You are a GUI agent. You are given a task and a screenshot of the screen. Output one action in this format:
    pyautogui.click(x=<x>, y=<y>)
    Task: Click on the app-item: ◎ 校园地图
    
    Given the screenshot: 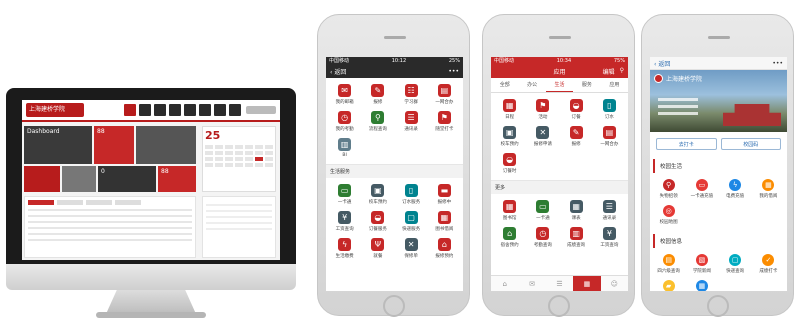 What is the action you would take?
    pyautogui.click(x=668, y=215)
    